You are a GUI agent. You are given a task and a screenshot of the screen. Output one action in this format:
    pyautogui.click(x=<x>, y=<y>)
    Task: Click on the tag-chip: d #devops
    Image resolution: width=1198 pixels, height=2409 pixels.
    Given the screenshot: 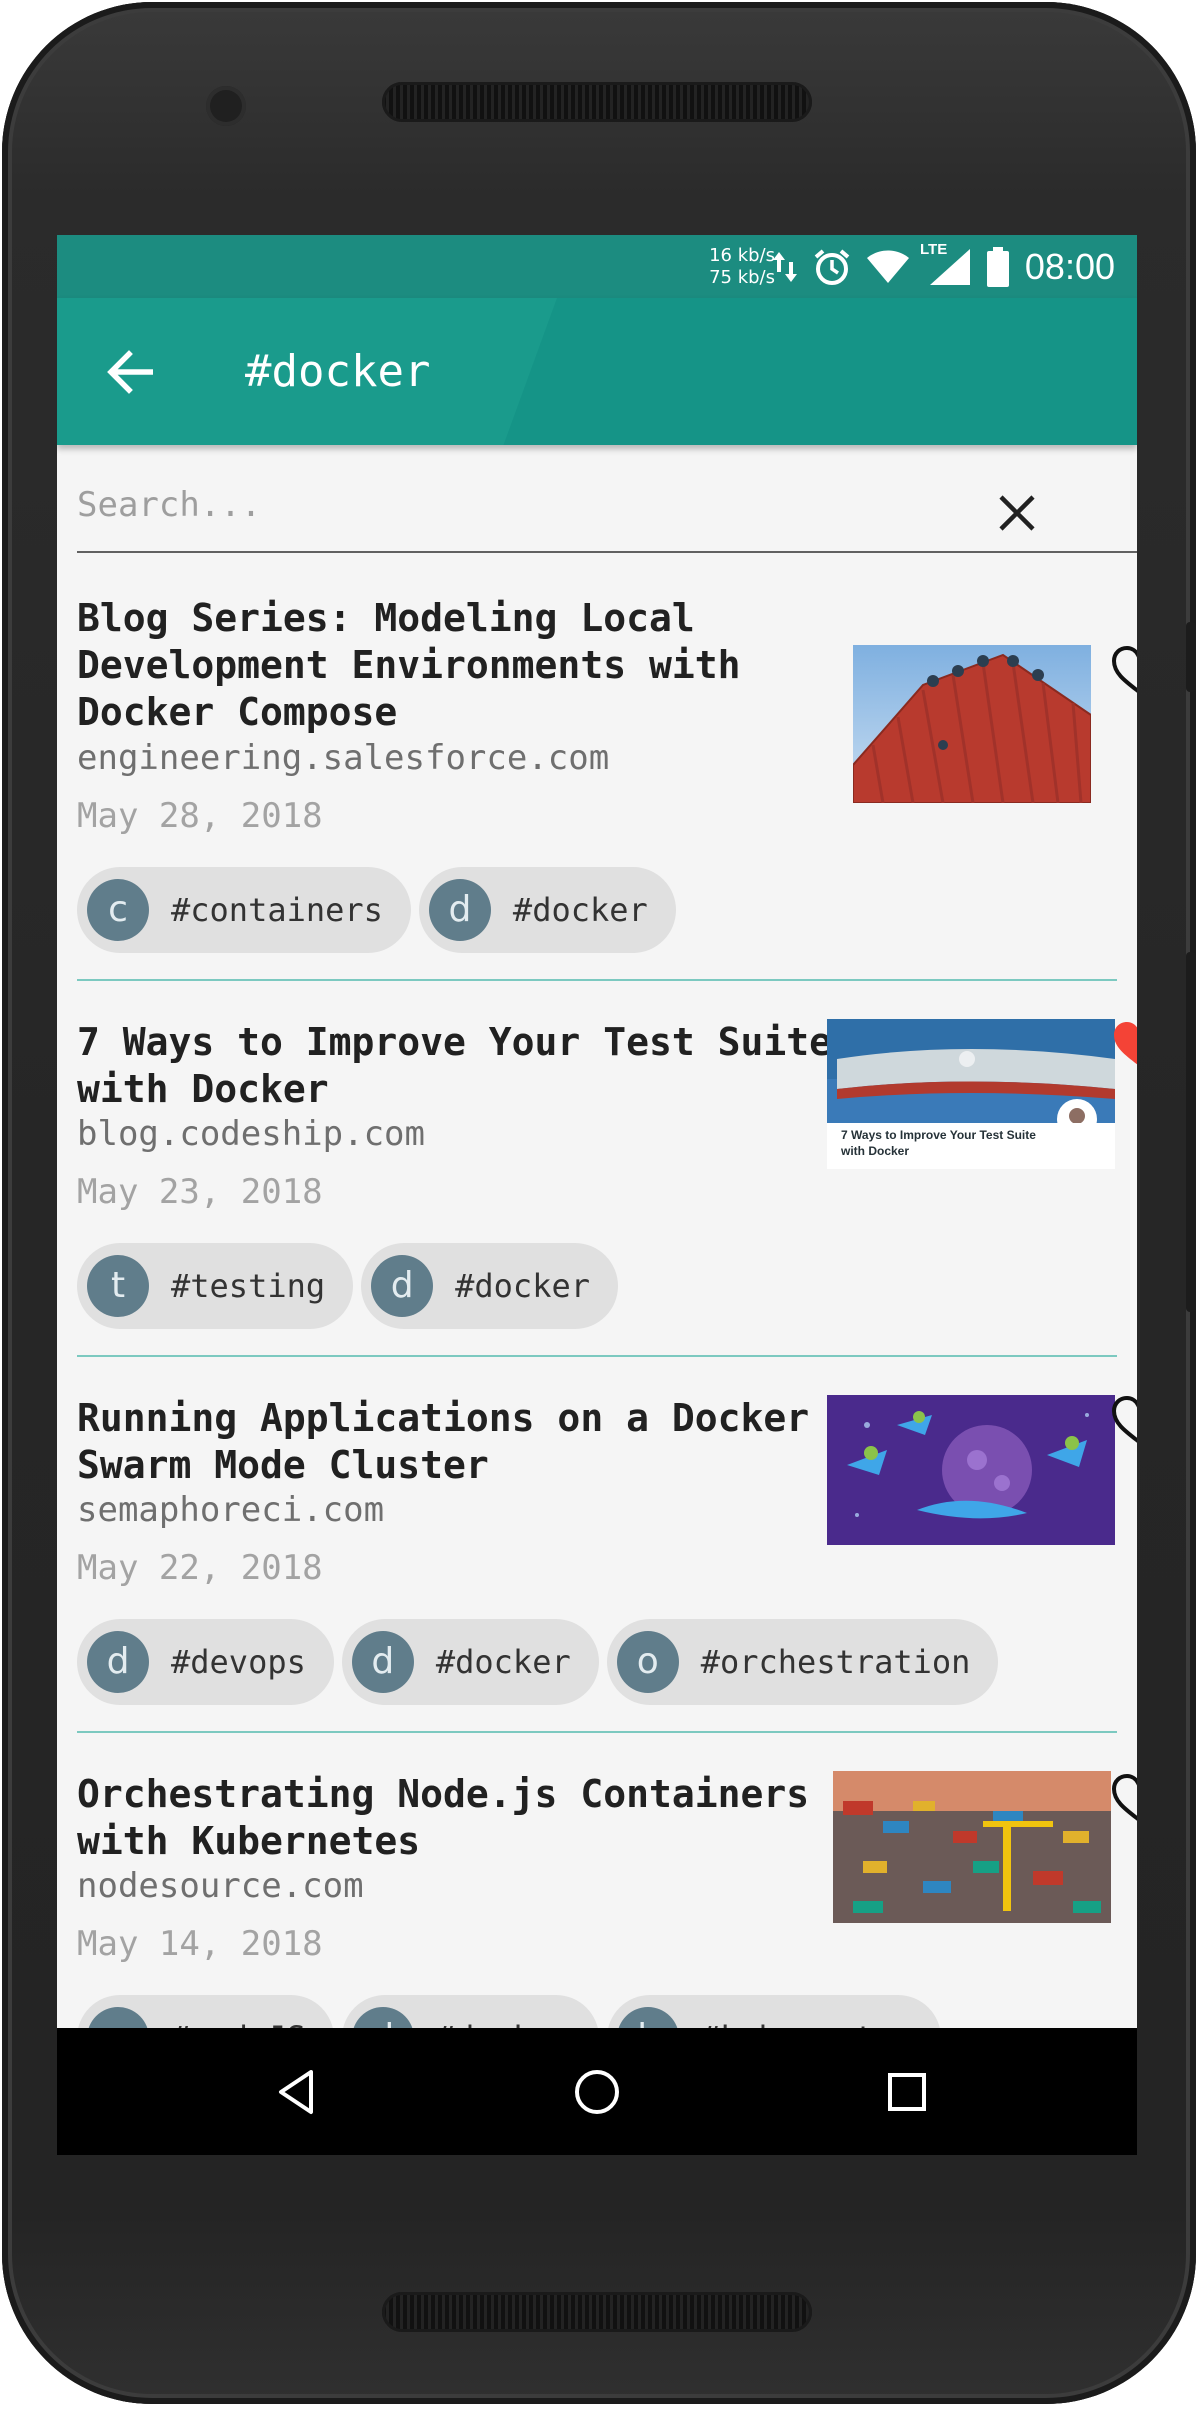 What is the action you would take?
    pyautogui.click(x=205, y=1662)
    